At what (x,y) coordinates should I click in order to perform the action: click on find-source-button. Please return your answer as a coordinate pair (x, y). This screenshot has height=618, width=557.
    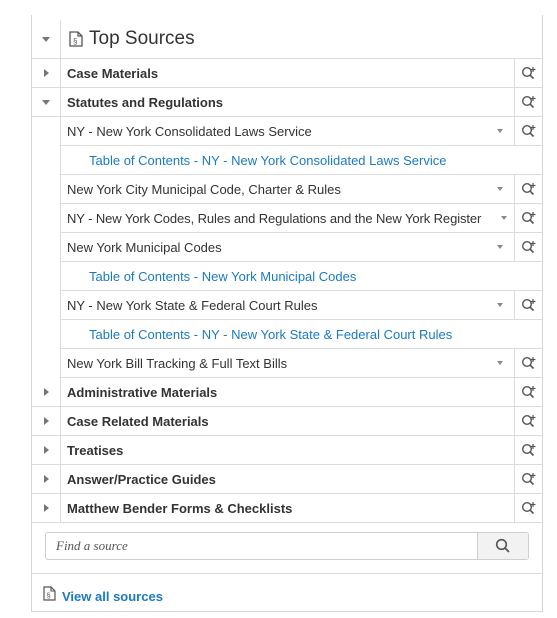
    Looking at the image, I should click on (502, 546).